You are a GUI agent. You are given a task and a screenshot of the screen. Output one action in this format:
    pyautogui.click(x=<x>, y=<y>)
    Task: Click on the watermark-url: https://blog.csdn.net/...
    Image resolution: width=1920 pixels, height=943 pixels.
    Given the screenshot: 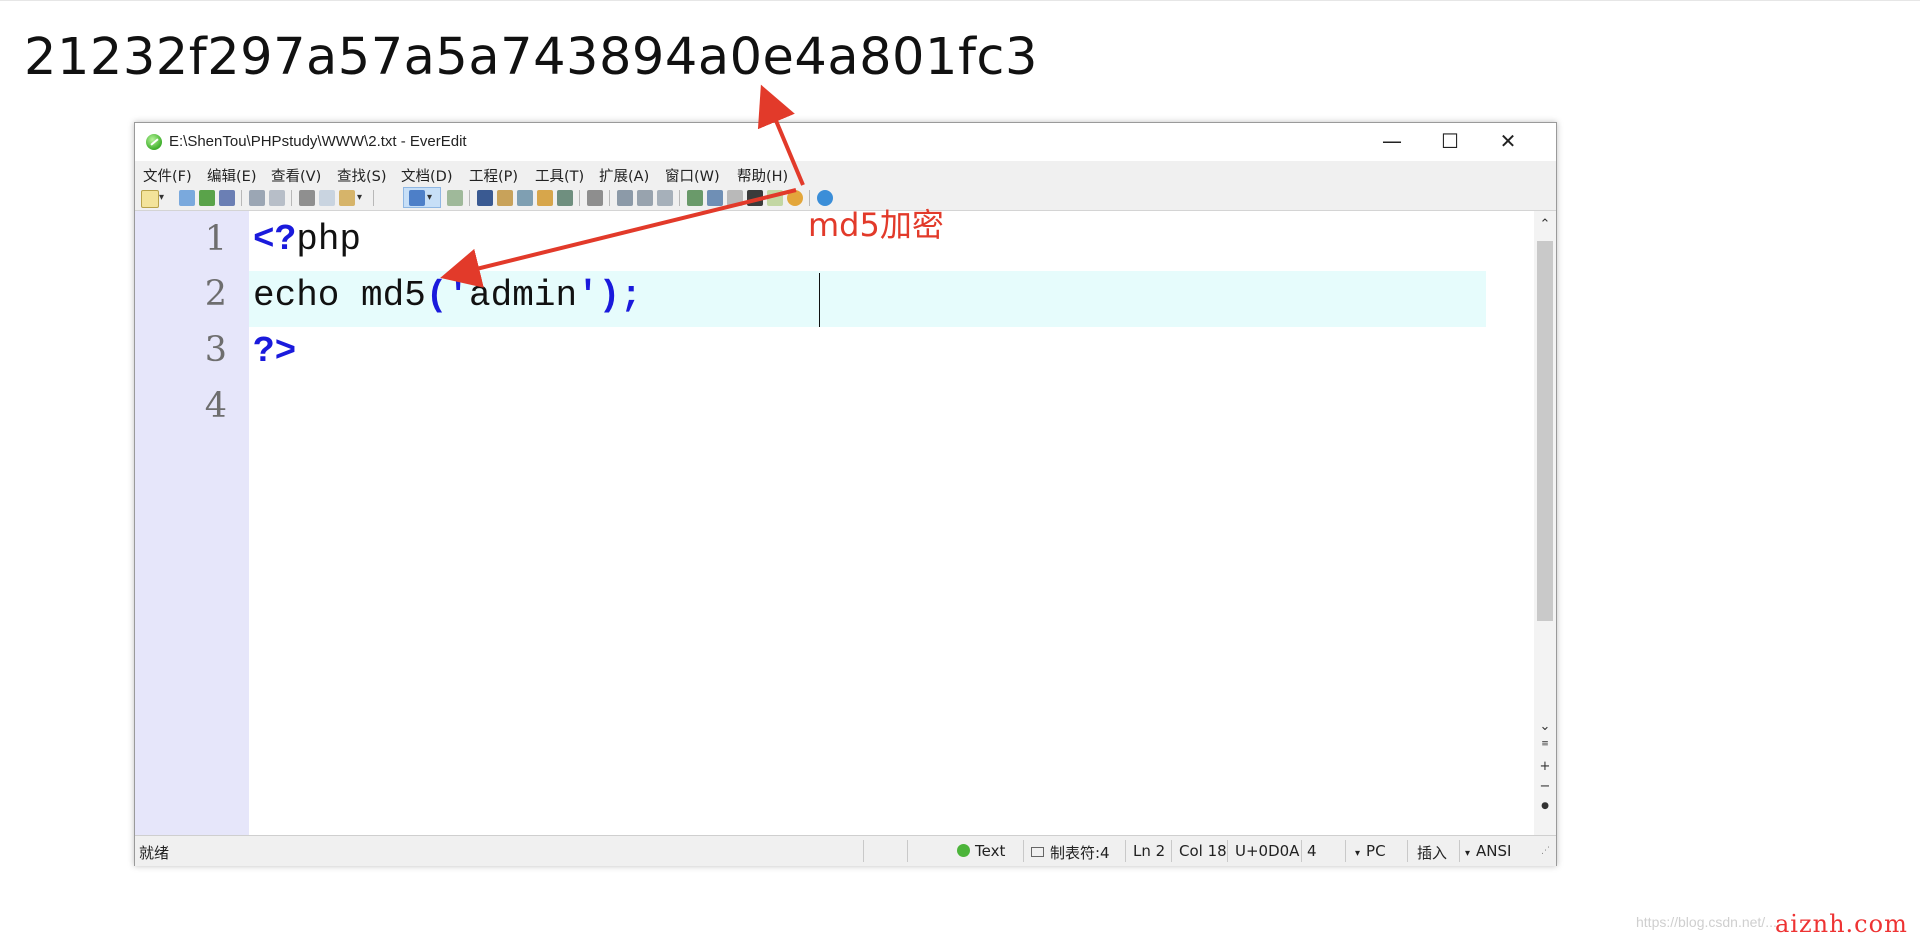 What is the action you would take?
    pyautogui.click(x=1706, y=922)
    